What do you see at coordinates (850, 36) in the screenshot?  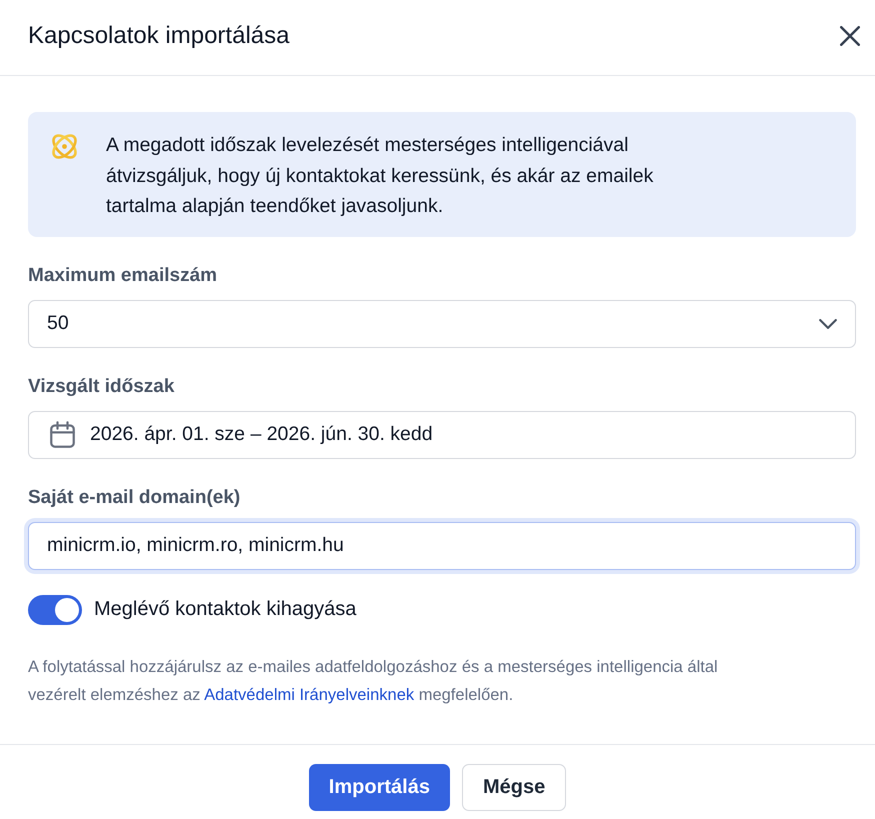 I see `close-icon` at bounding box center [850, 36].